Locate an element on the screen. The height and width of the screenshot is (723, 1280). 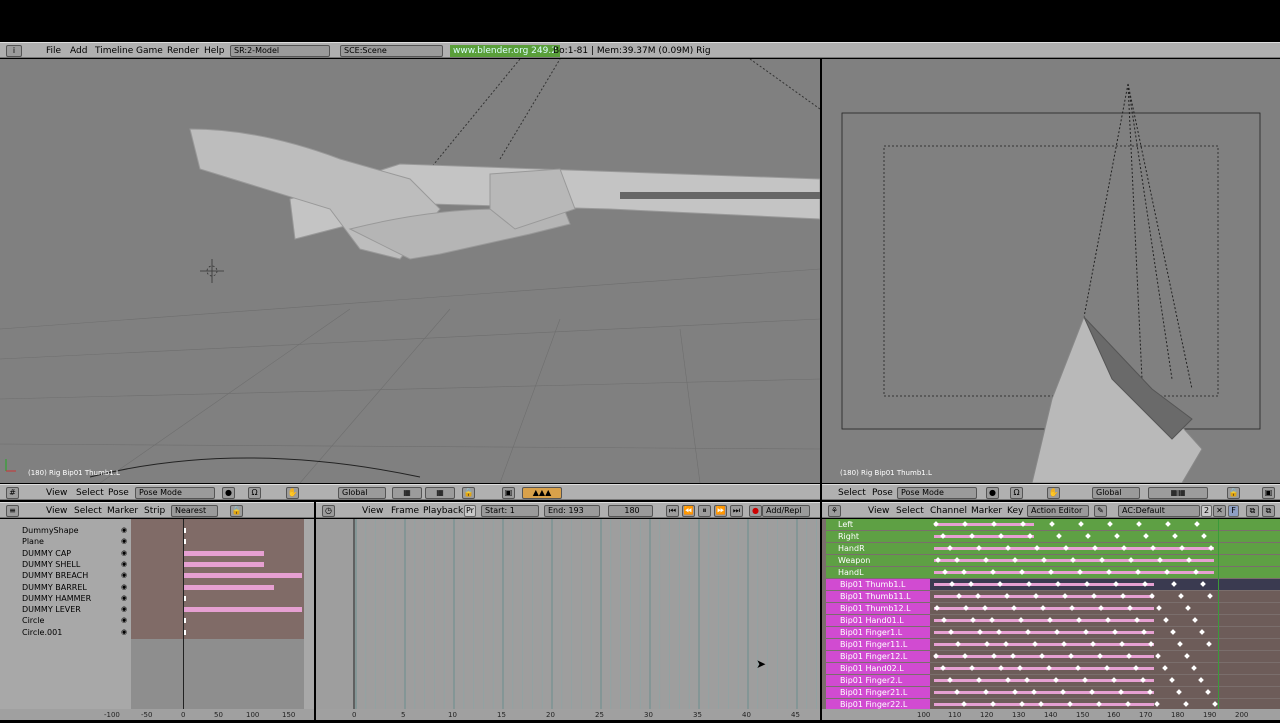
users-count: 2 is located at coordinates (1206, 511).